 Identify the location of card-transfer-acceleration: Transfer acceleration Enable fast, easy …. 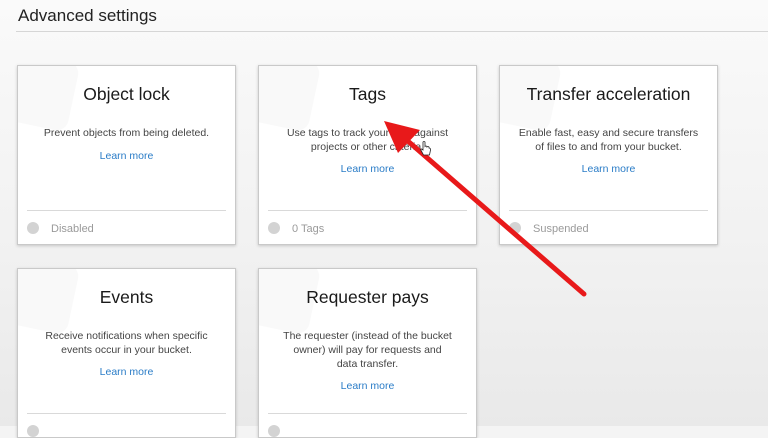
(608, 155).